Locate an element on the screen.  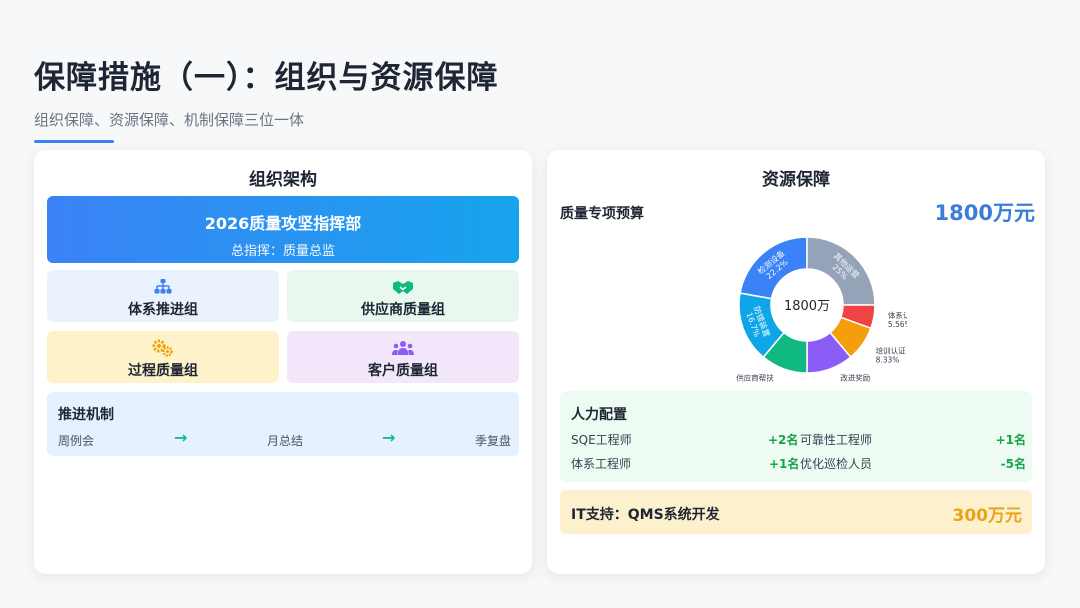
hr-title: 人力配置 is located at coordinates (599, 415).